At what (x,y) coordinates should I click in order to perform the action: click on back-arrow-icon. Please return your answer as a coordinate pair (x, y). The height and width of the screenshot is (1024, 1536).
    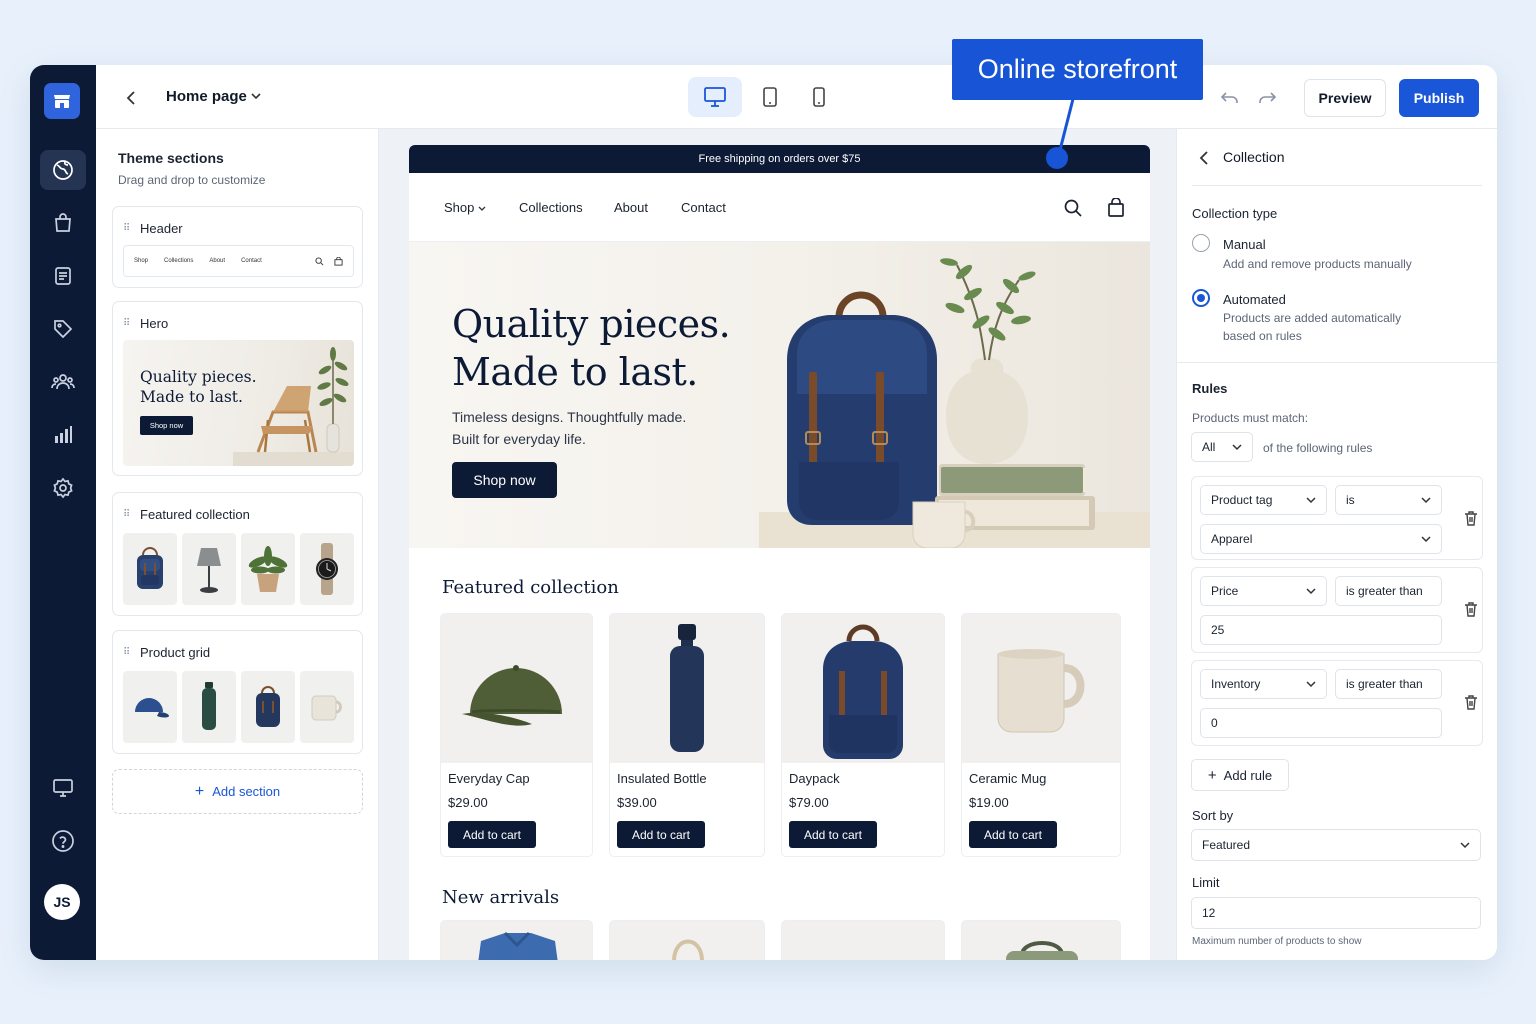
    Looking at the image, I should click on (1204, 158).